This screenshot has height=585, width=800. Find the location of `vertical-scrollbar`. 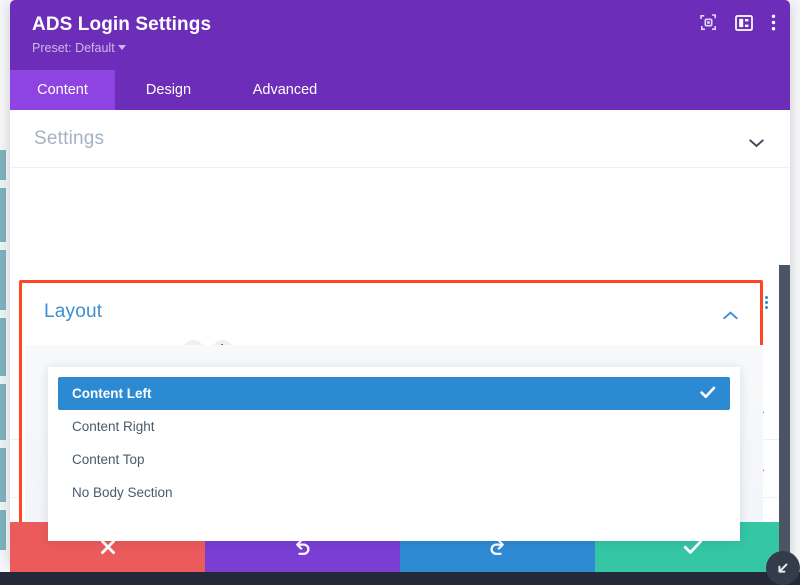

vertical-scrollbar is located at coordinates (784, 413).